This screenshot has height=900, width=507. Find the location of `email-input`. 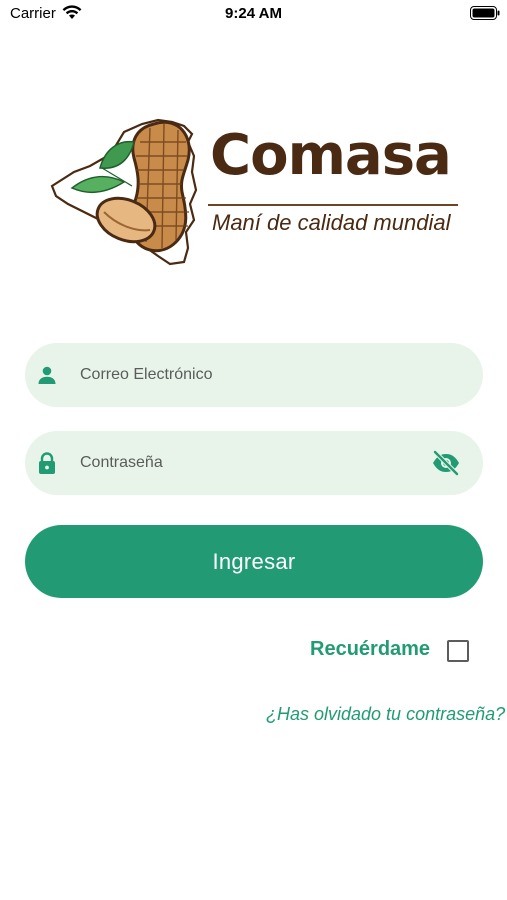

email-input is located at coordinates (250, 375).